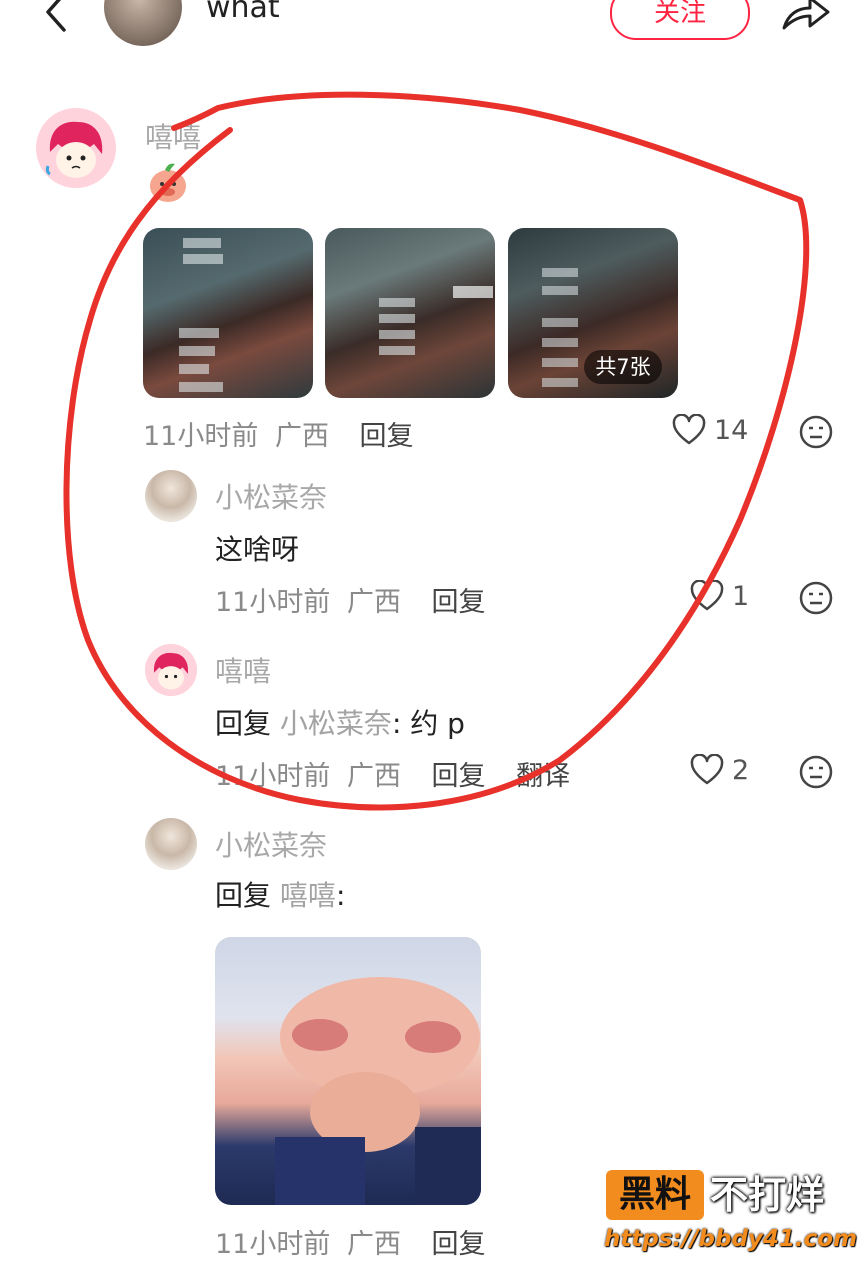 Image resolution: width=868 pixels, height=1280 pixels. Describe the element at coordinates (731, 1239) in the screenshot. I see `watermark-url: https://bbdy41.com` at that location.